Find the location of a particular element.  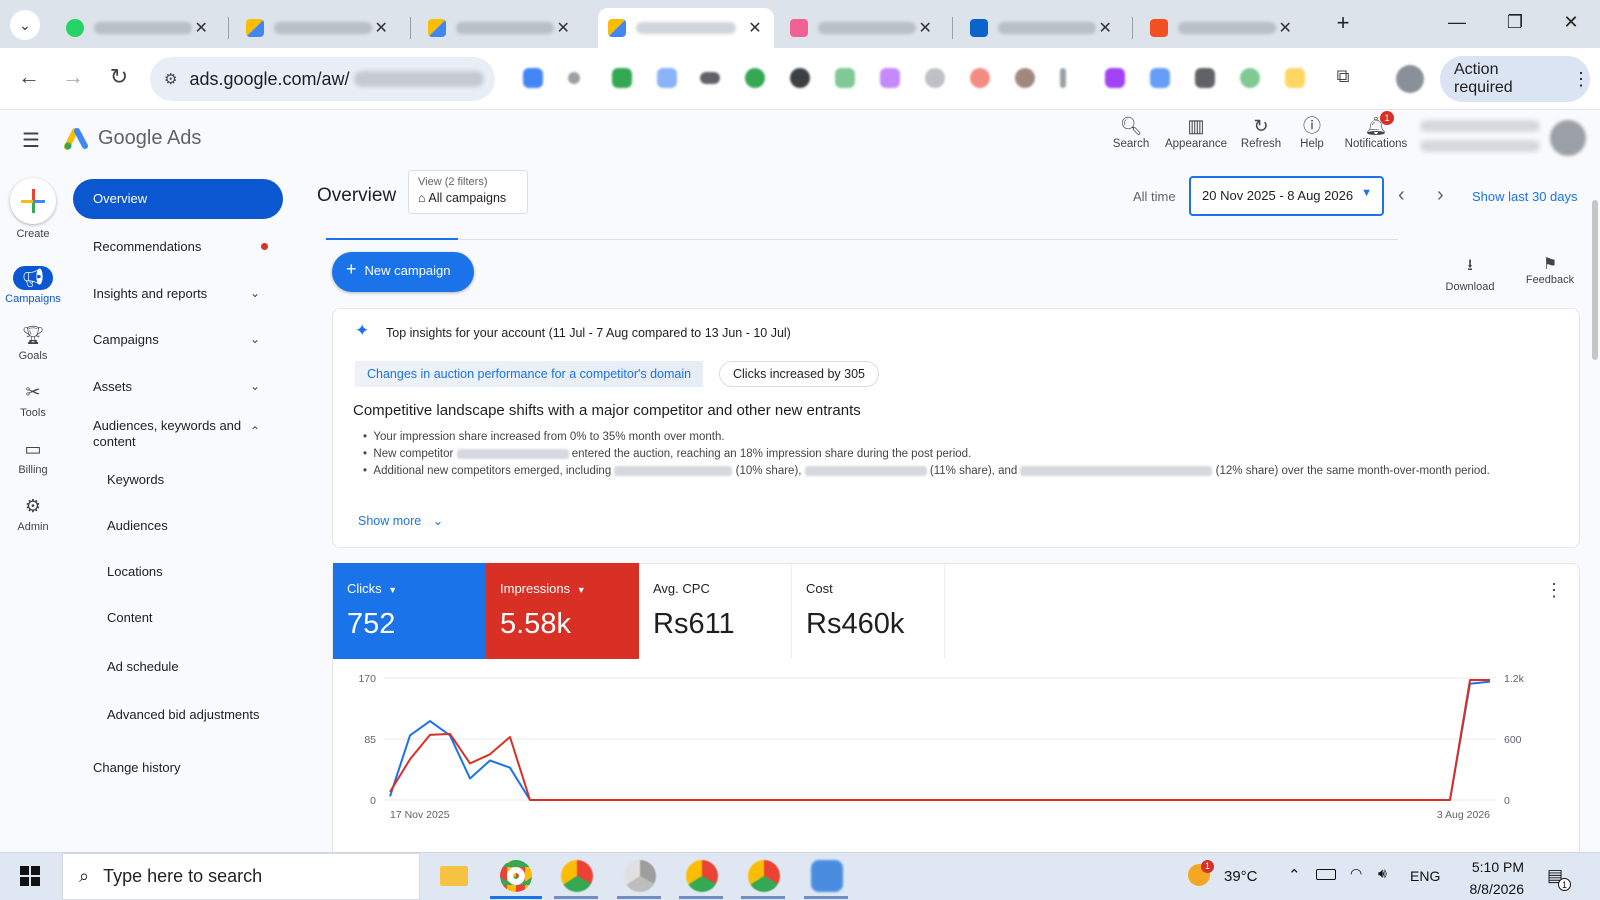

browser-tab-outlook: ✕ is located at coordinates (1042, 28).